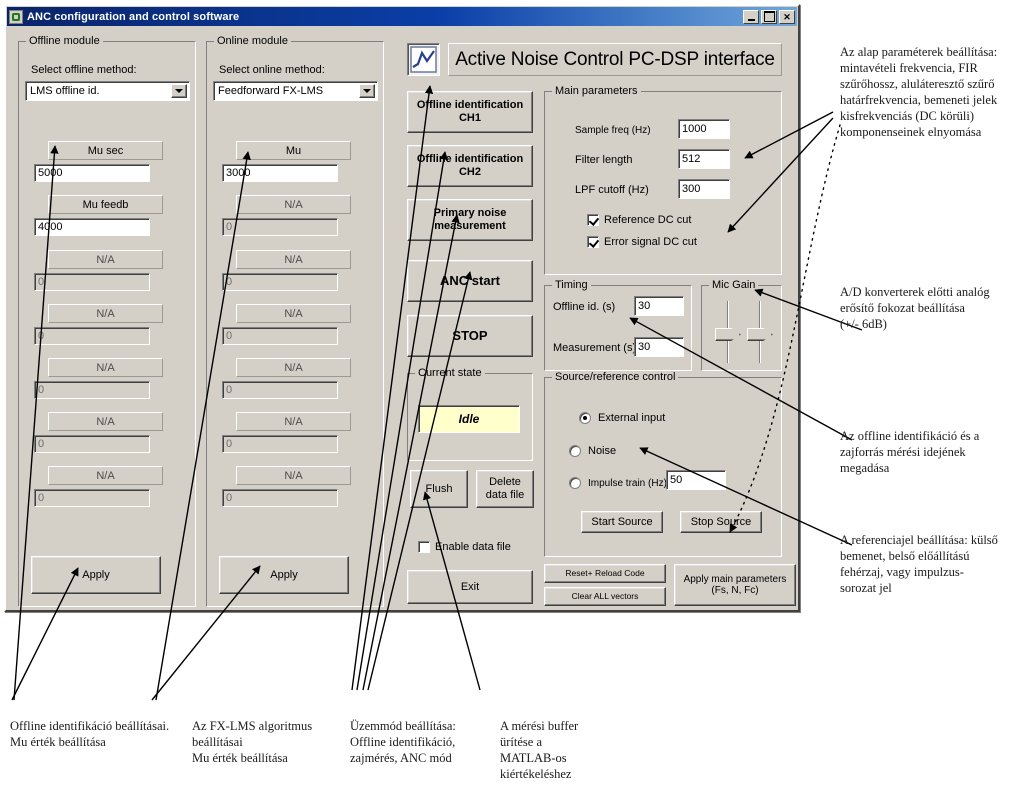 This screenshot has width=1024, height=790. Describe the element at coordinates (659, 306) in the screenshot. I see `offline-id-time-field: 30` at that location.